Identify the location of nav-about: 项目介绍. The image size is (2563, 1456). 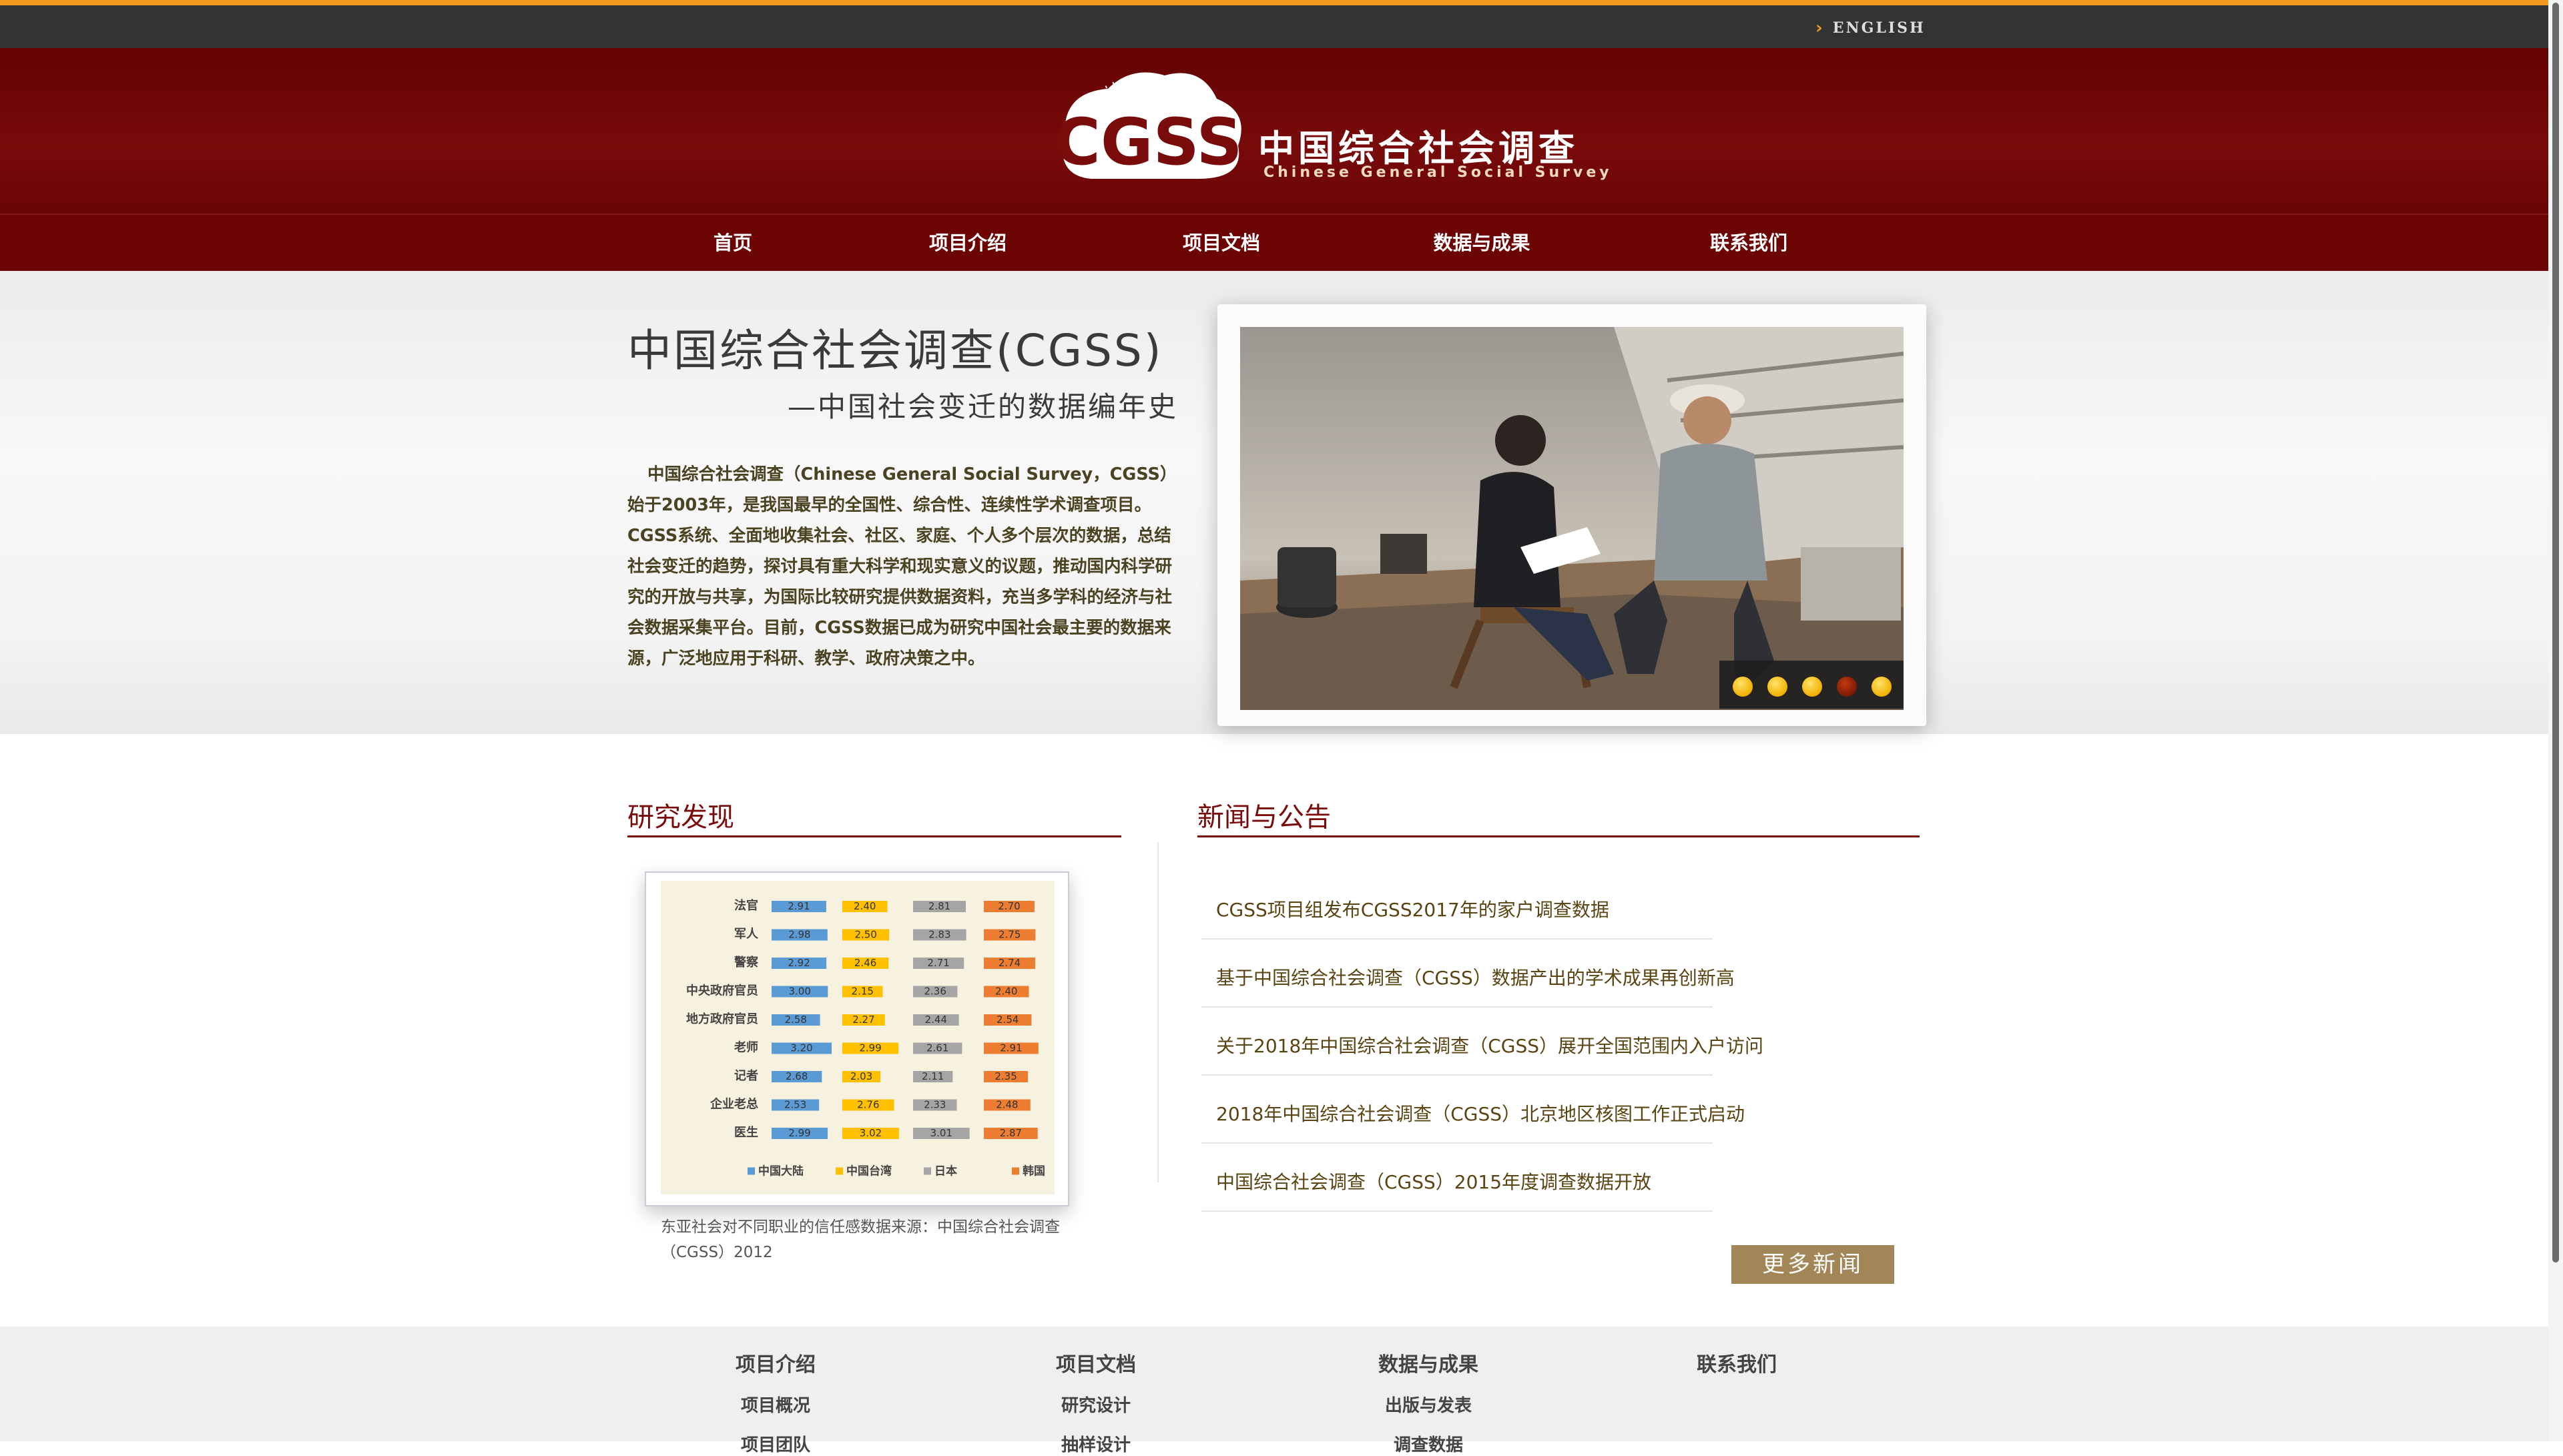
(967, 243).